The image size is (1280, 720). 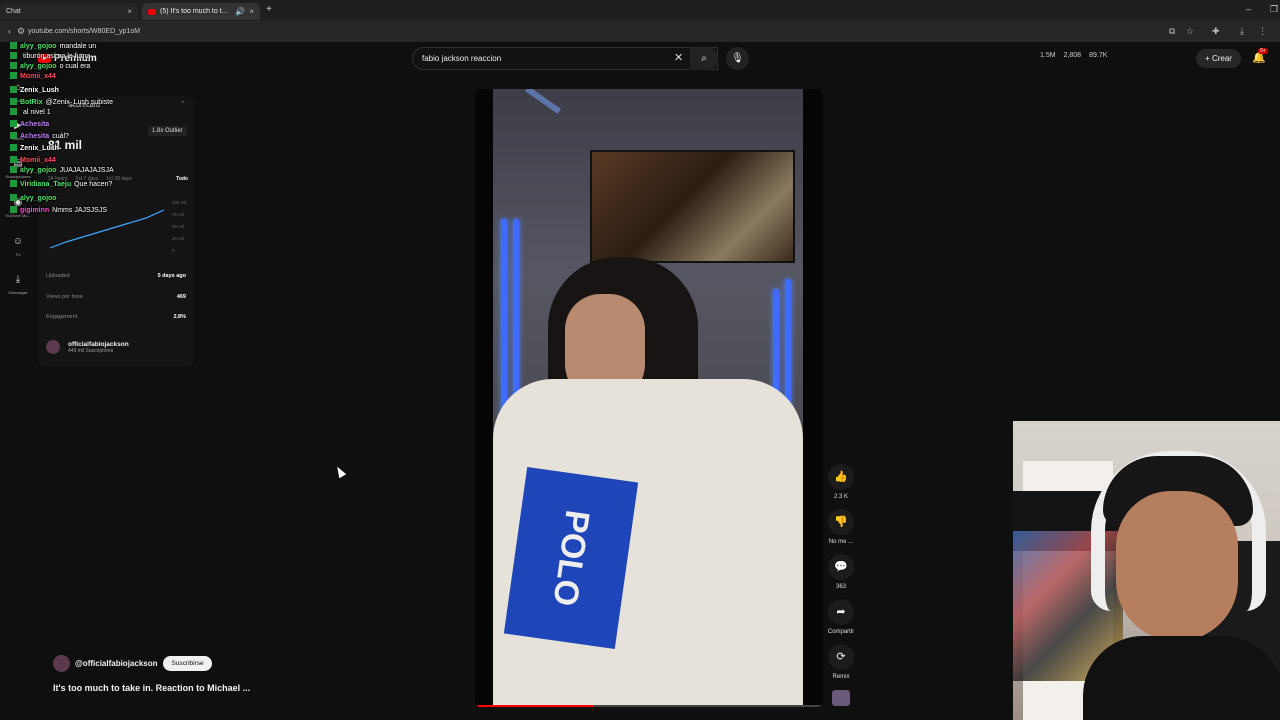 What do you see at coordinates (1242, 31) in the screenshot?
I see `download-icon: ⤓` at bounding box center [1242, 31].